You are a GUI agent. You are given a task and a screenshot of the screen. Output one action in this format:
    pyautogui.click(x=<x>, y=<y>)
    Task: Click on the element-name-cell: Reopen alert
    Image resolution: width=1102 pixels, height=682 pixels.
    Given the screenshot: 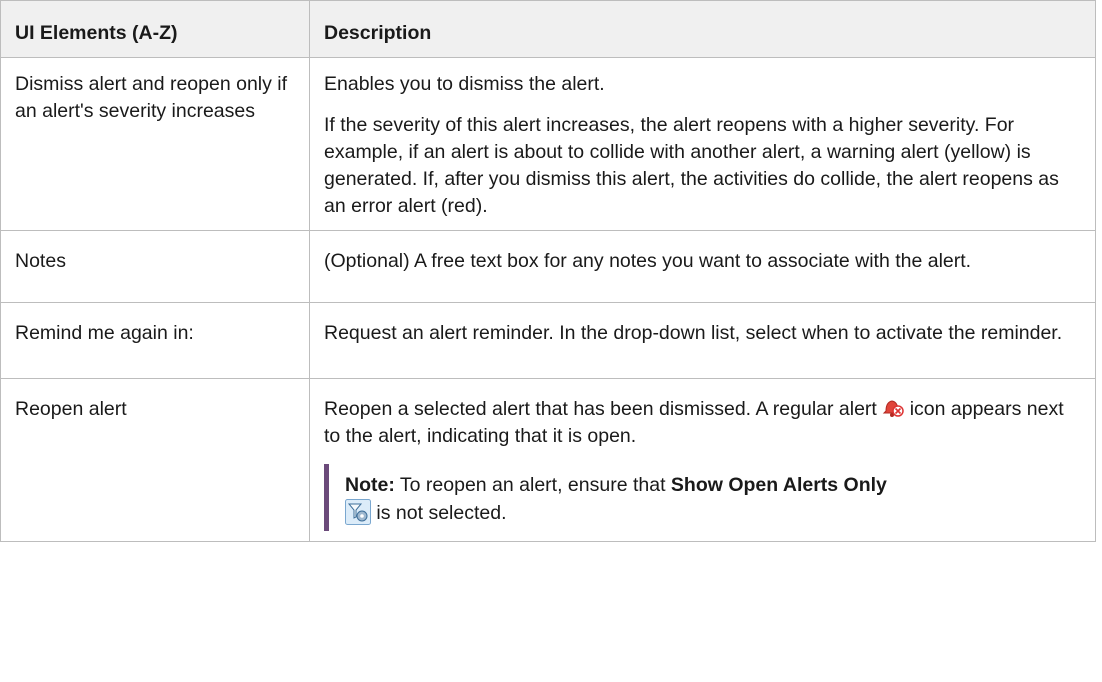 What is the action you would take?
    pyautogui.click(x=155, y=460)
    